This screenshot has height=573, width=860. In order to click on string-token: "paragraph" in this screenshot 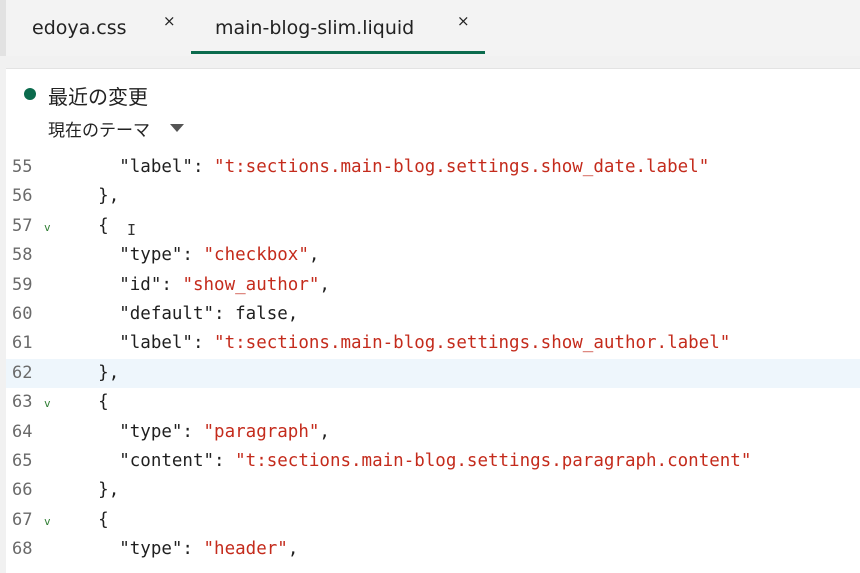, I will do `click(261, 431)`.